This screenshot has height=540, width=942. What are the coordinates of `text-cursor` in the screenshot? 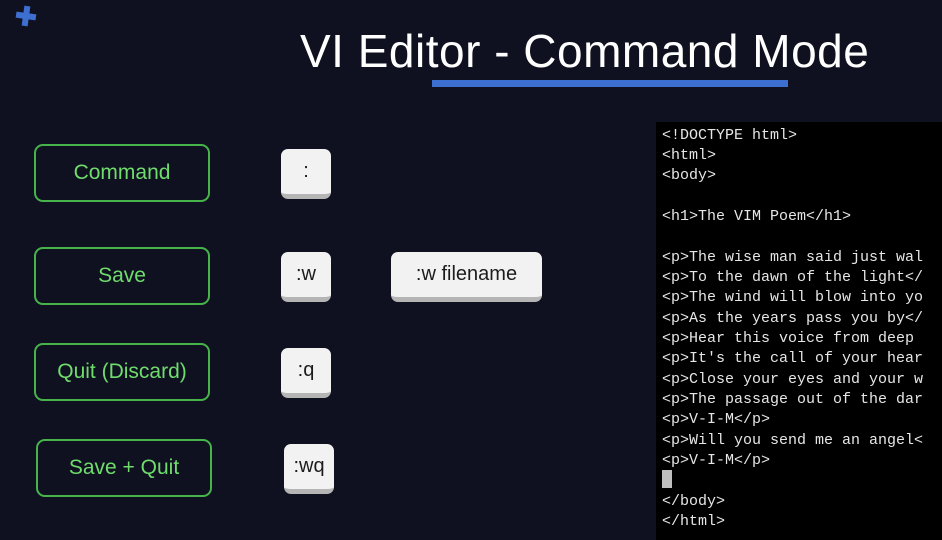 It's located at (667, 479).